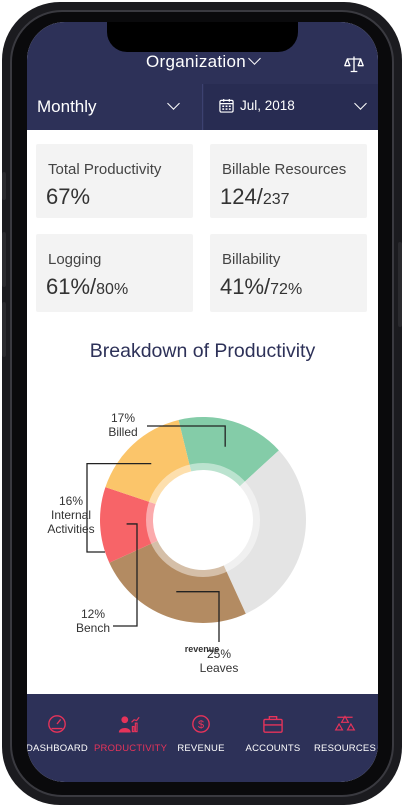 This screenshot has height=807, width=404. I want to click on tab-label: PRODUCTIVITY, so click(131, 748).